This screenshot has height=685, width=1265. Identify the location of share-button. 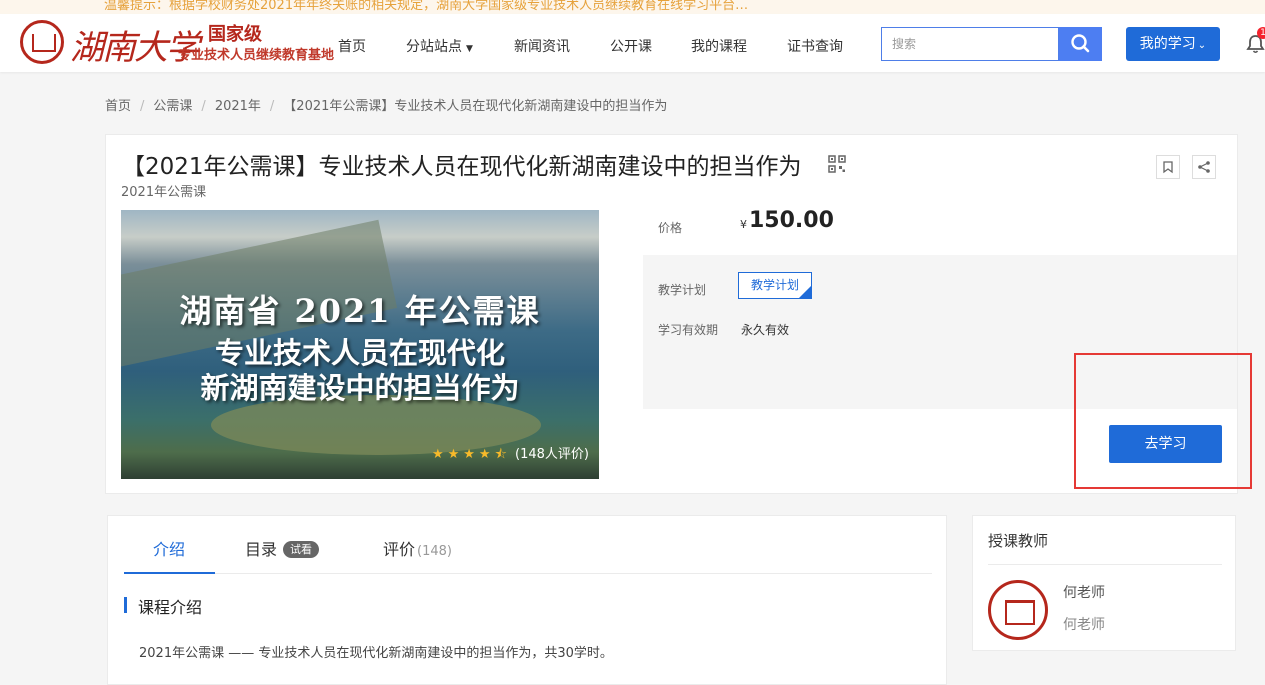
(1204, 167).